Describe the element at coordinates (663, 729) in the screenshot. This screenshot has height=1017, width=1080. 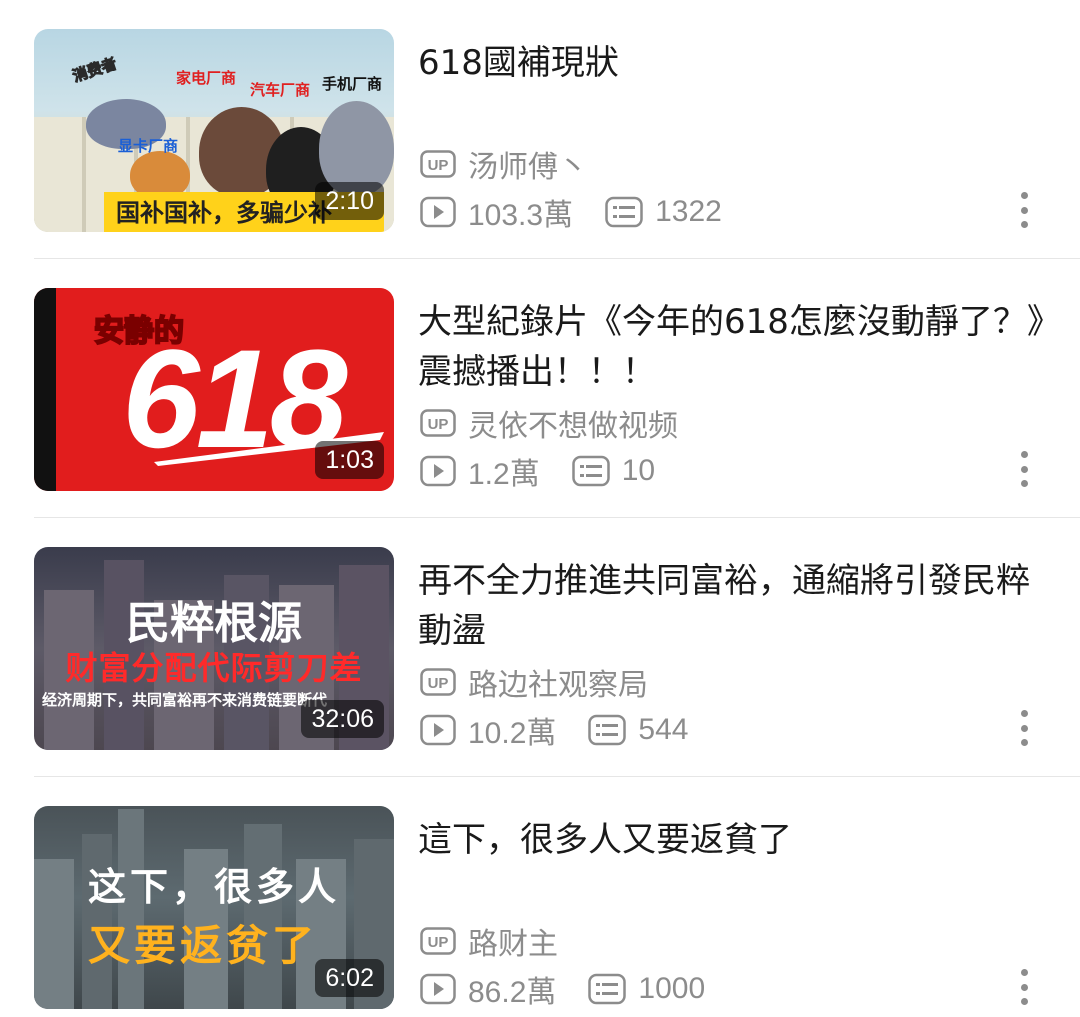
I see `comment-count-value: 544` at that location.